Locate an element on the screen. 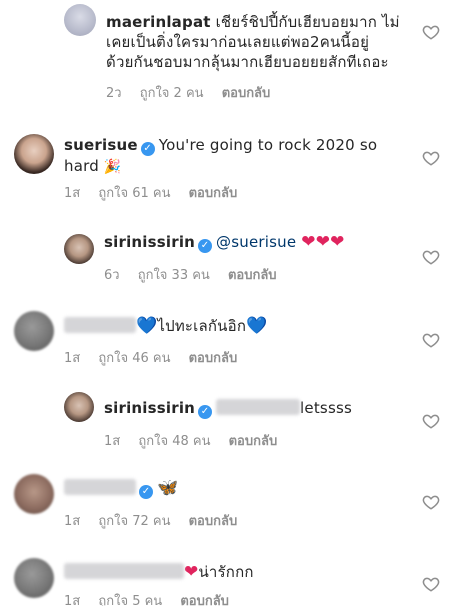 The height and width of the screenshot is (606, 462). comment-text: ❤น่ารักกก is located at coordinates (214, 572).